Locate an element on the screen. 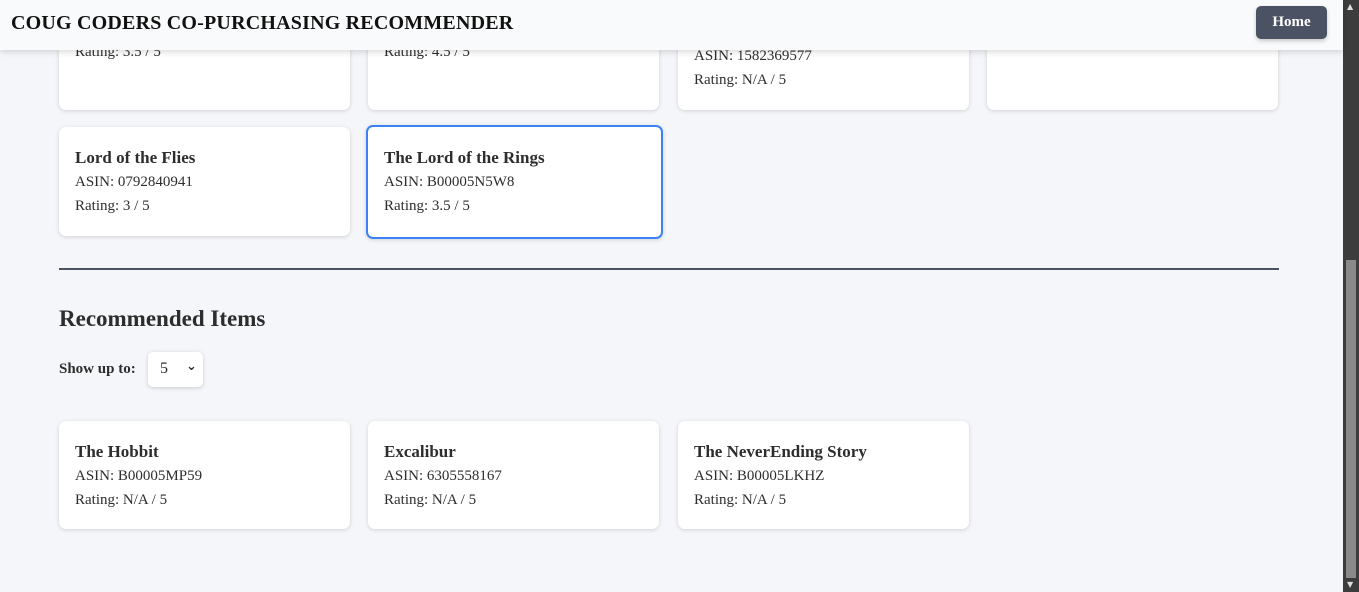 The image size is (1359, 592). show-up-to-label: Show up to: is located at coordinates (97, 369).